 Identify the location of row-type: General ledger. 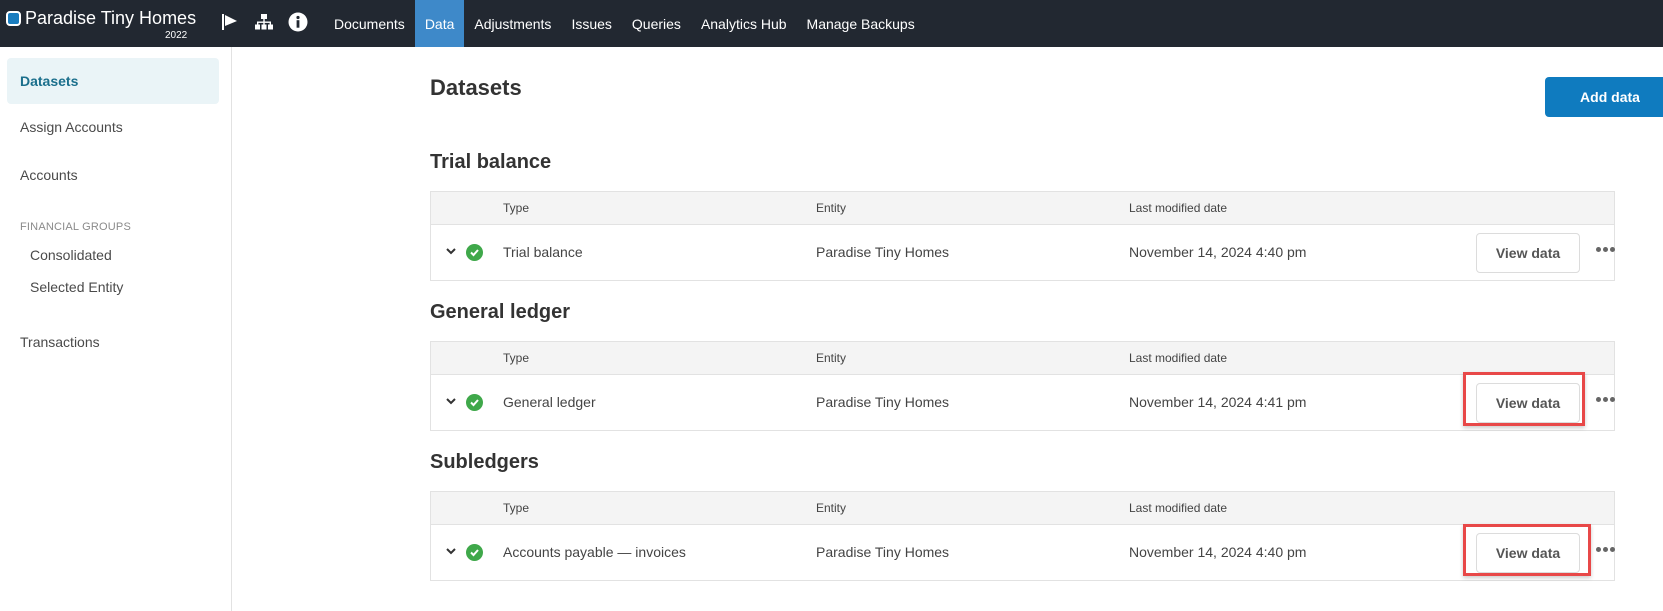
(549, 402).